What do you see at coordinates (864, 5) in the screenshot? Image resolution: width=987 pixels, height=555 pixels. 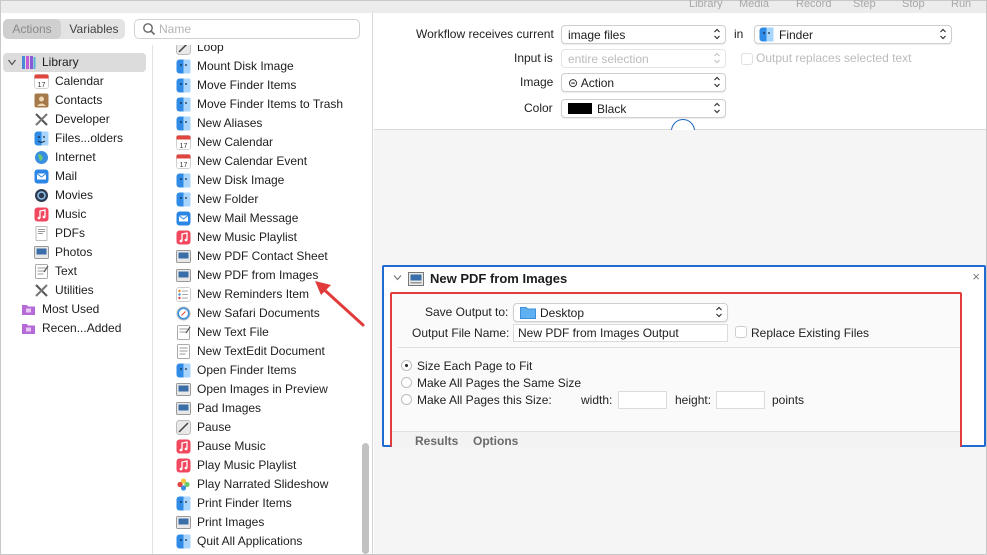 I see `toolbar-step: Step` at bounding box center [864, 5].